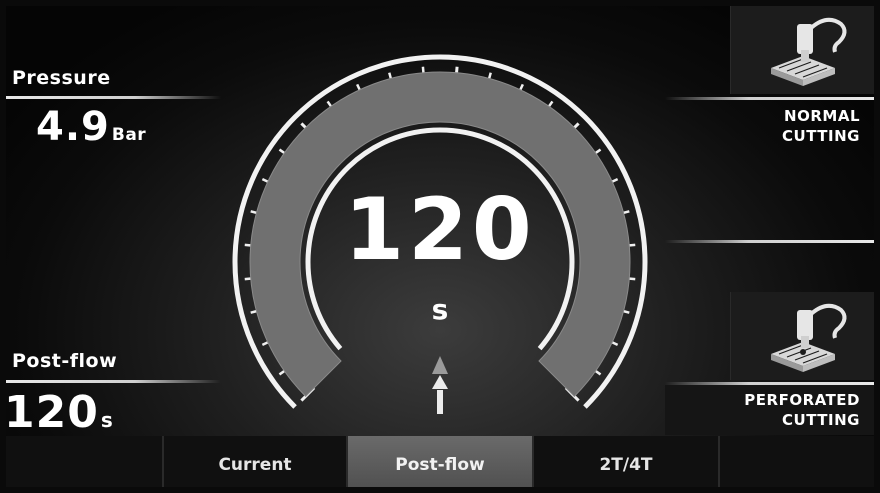 The image size is (880, 493). I want to click on gauge-value: 120, so click(440, 230).